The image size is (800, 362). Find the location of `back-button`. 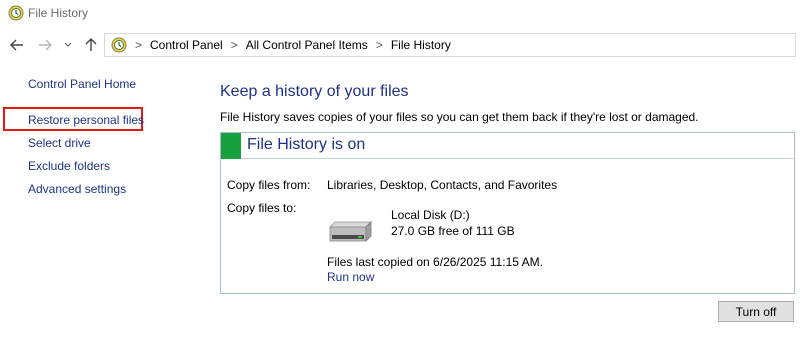

back-button is located at coordinates (17, 45).